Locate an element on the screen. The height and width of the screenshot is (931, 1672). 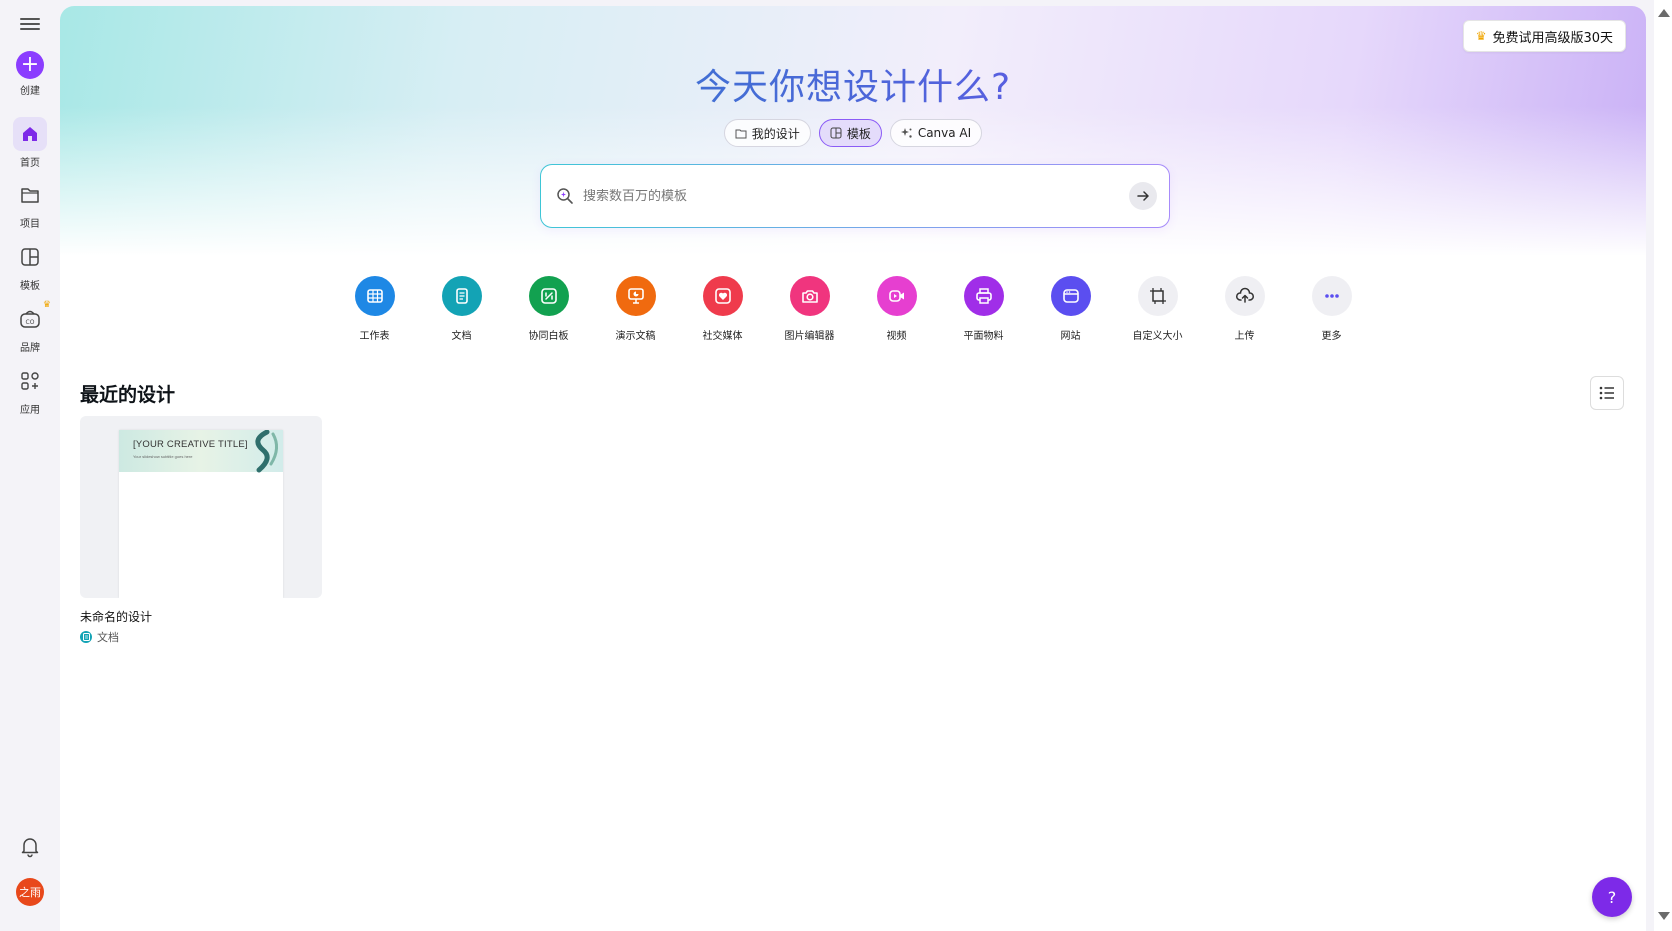
list-icon is located at coordinates (1606, 393).